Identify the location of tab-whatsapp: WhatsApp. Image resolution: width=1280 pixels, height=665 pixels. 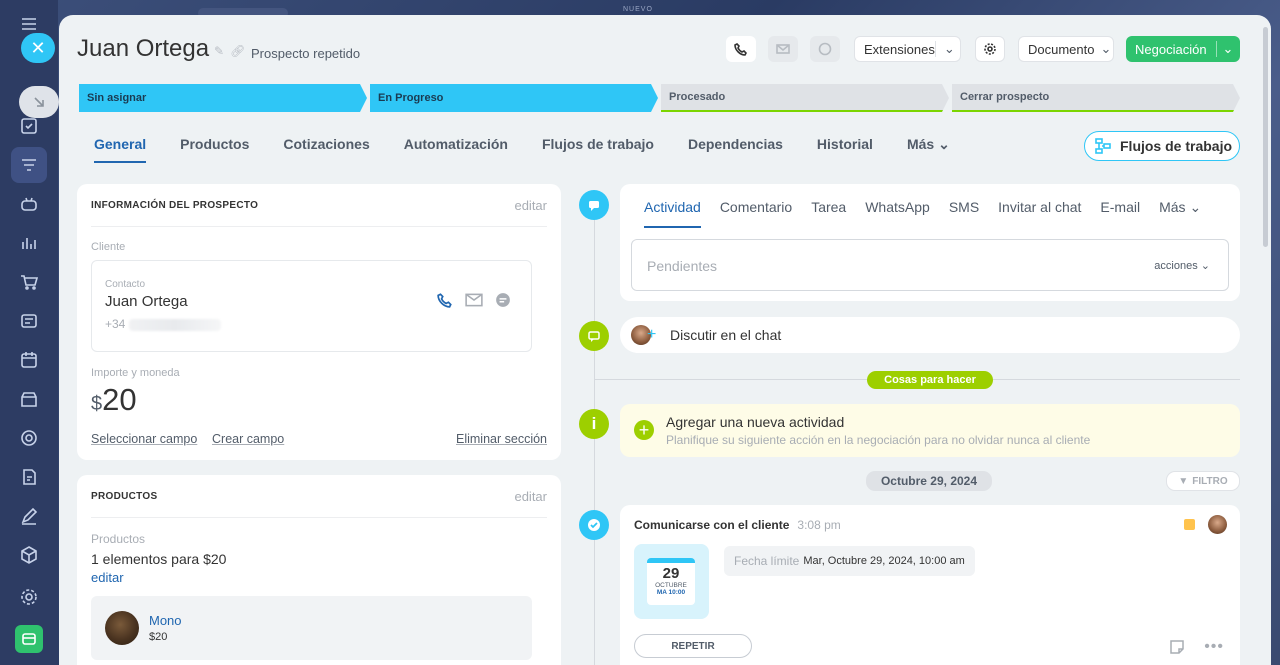
(897, 213).